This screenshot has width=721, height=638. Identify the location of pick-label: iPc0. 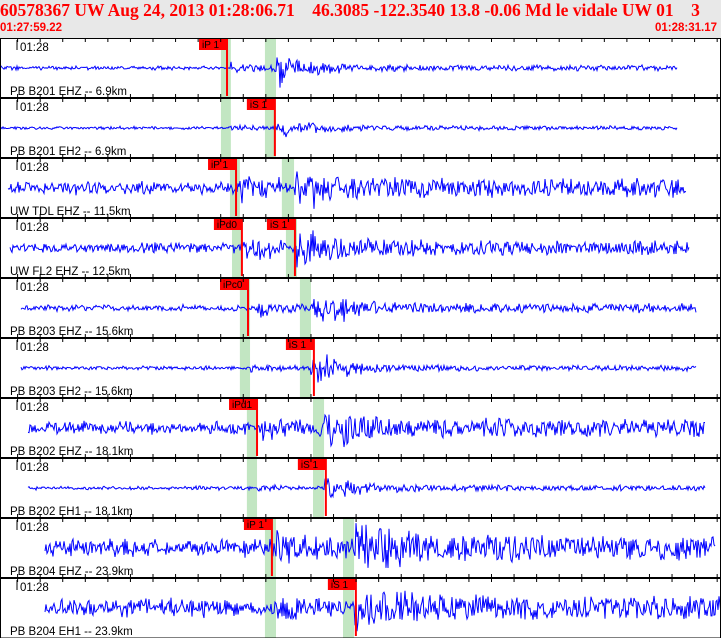
(233, 285).